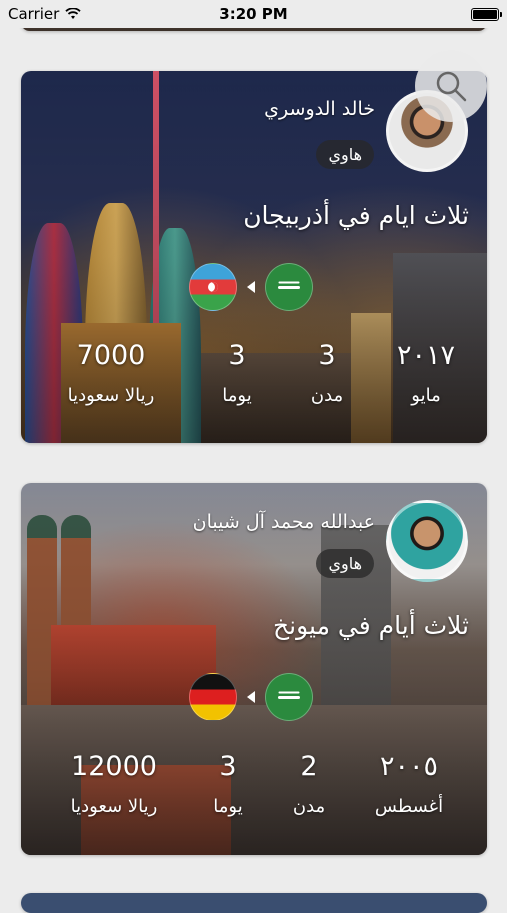 The image size is (507, 913). I want to click on battery-icon, so click(486, 14).